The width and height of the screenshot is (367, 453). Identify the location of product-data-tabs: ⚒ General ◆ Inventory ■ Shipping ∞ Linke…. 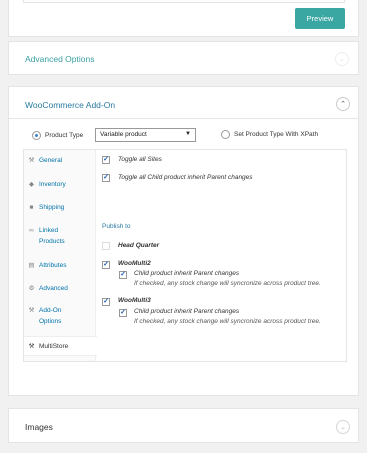
(60, 255).